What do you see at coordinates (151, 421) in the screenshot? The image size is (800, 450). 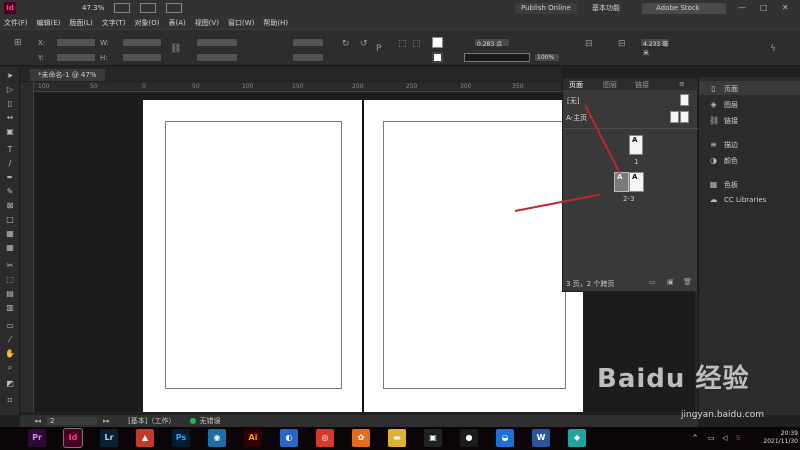 I see `preview-mode: [基本]（工作）` at bounding box center [151, 421].